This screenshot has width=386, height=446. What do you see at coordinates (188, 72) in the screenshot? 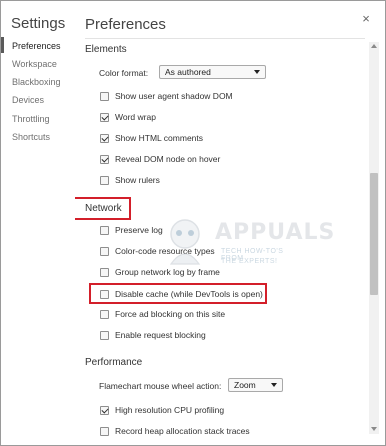
I see `color-format-value: As authored` at bounding box center [188, 72].